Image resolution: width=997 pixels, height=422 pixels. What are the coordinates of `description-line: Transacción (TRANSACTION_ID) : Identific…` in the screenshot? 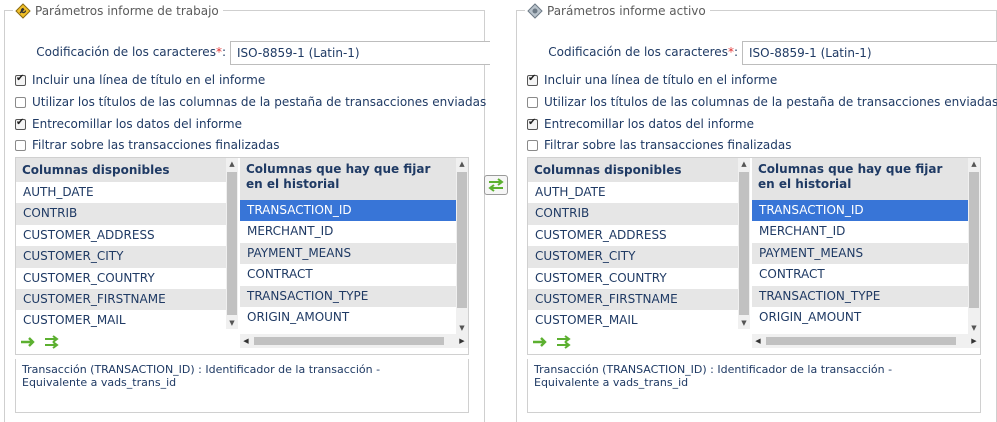 It's located at (201, 369).